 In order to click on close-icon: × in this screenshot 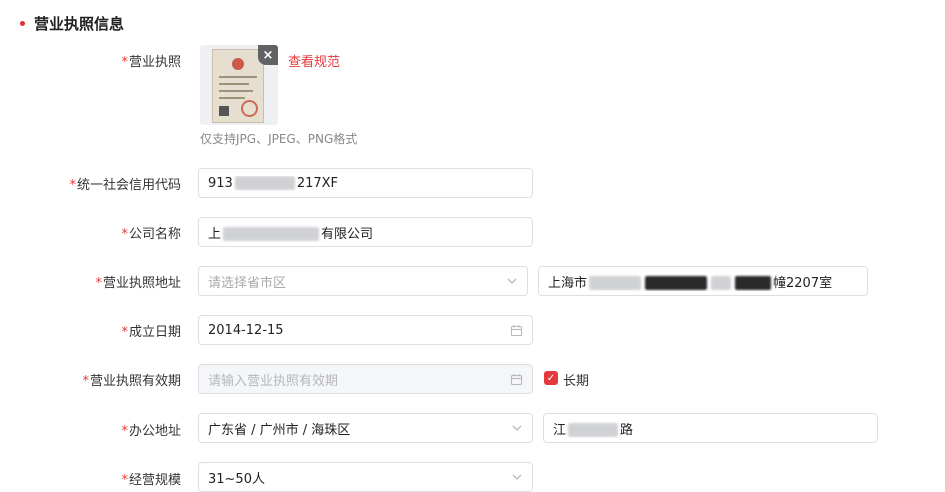, I will do `click(268, 55)`.